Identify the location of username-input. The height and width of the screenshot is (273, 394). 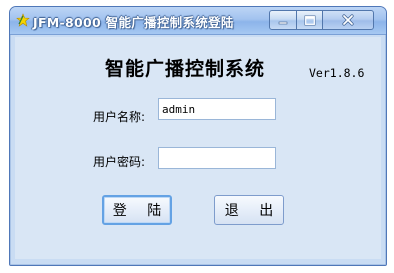
(217, 109).